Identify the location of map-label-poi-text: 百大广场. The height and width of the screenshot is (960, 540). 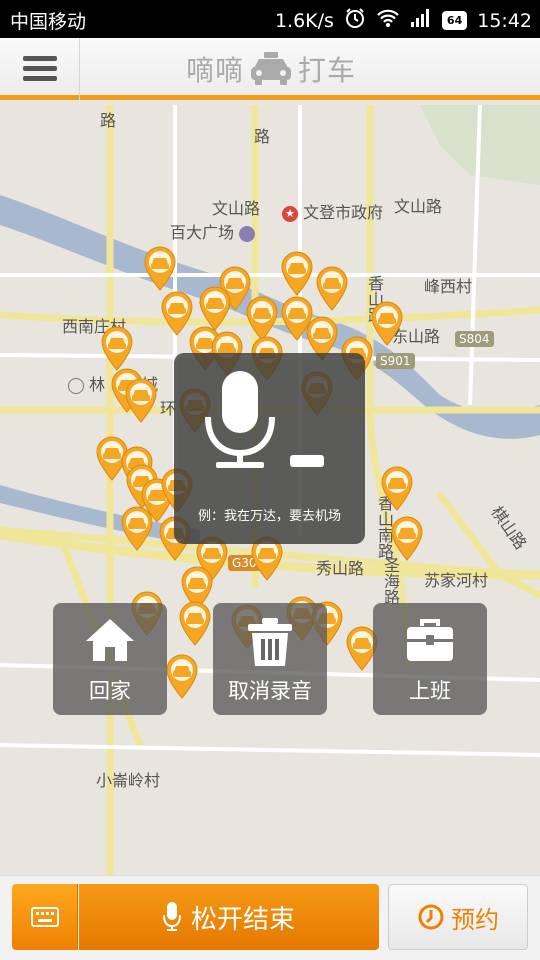
(202, 232).